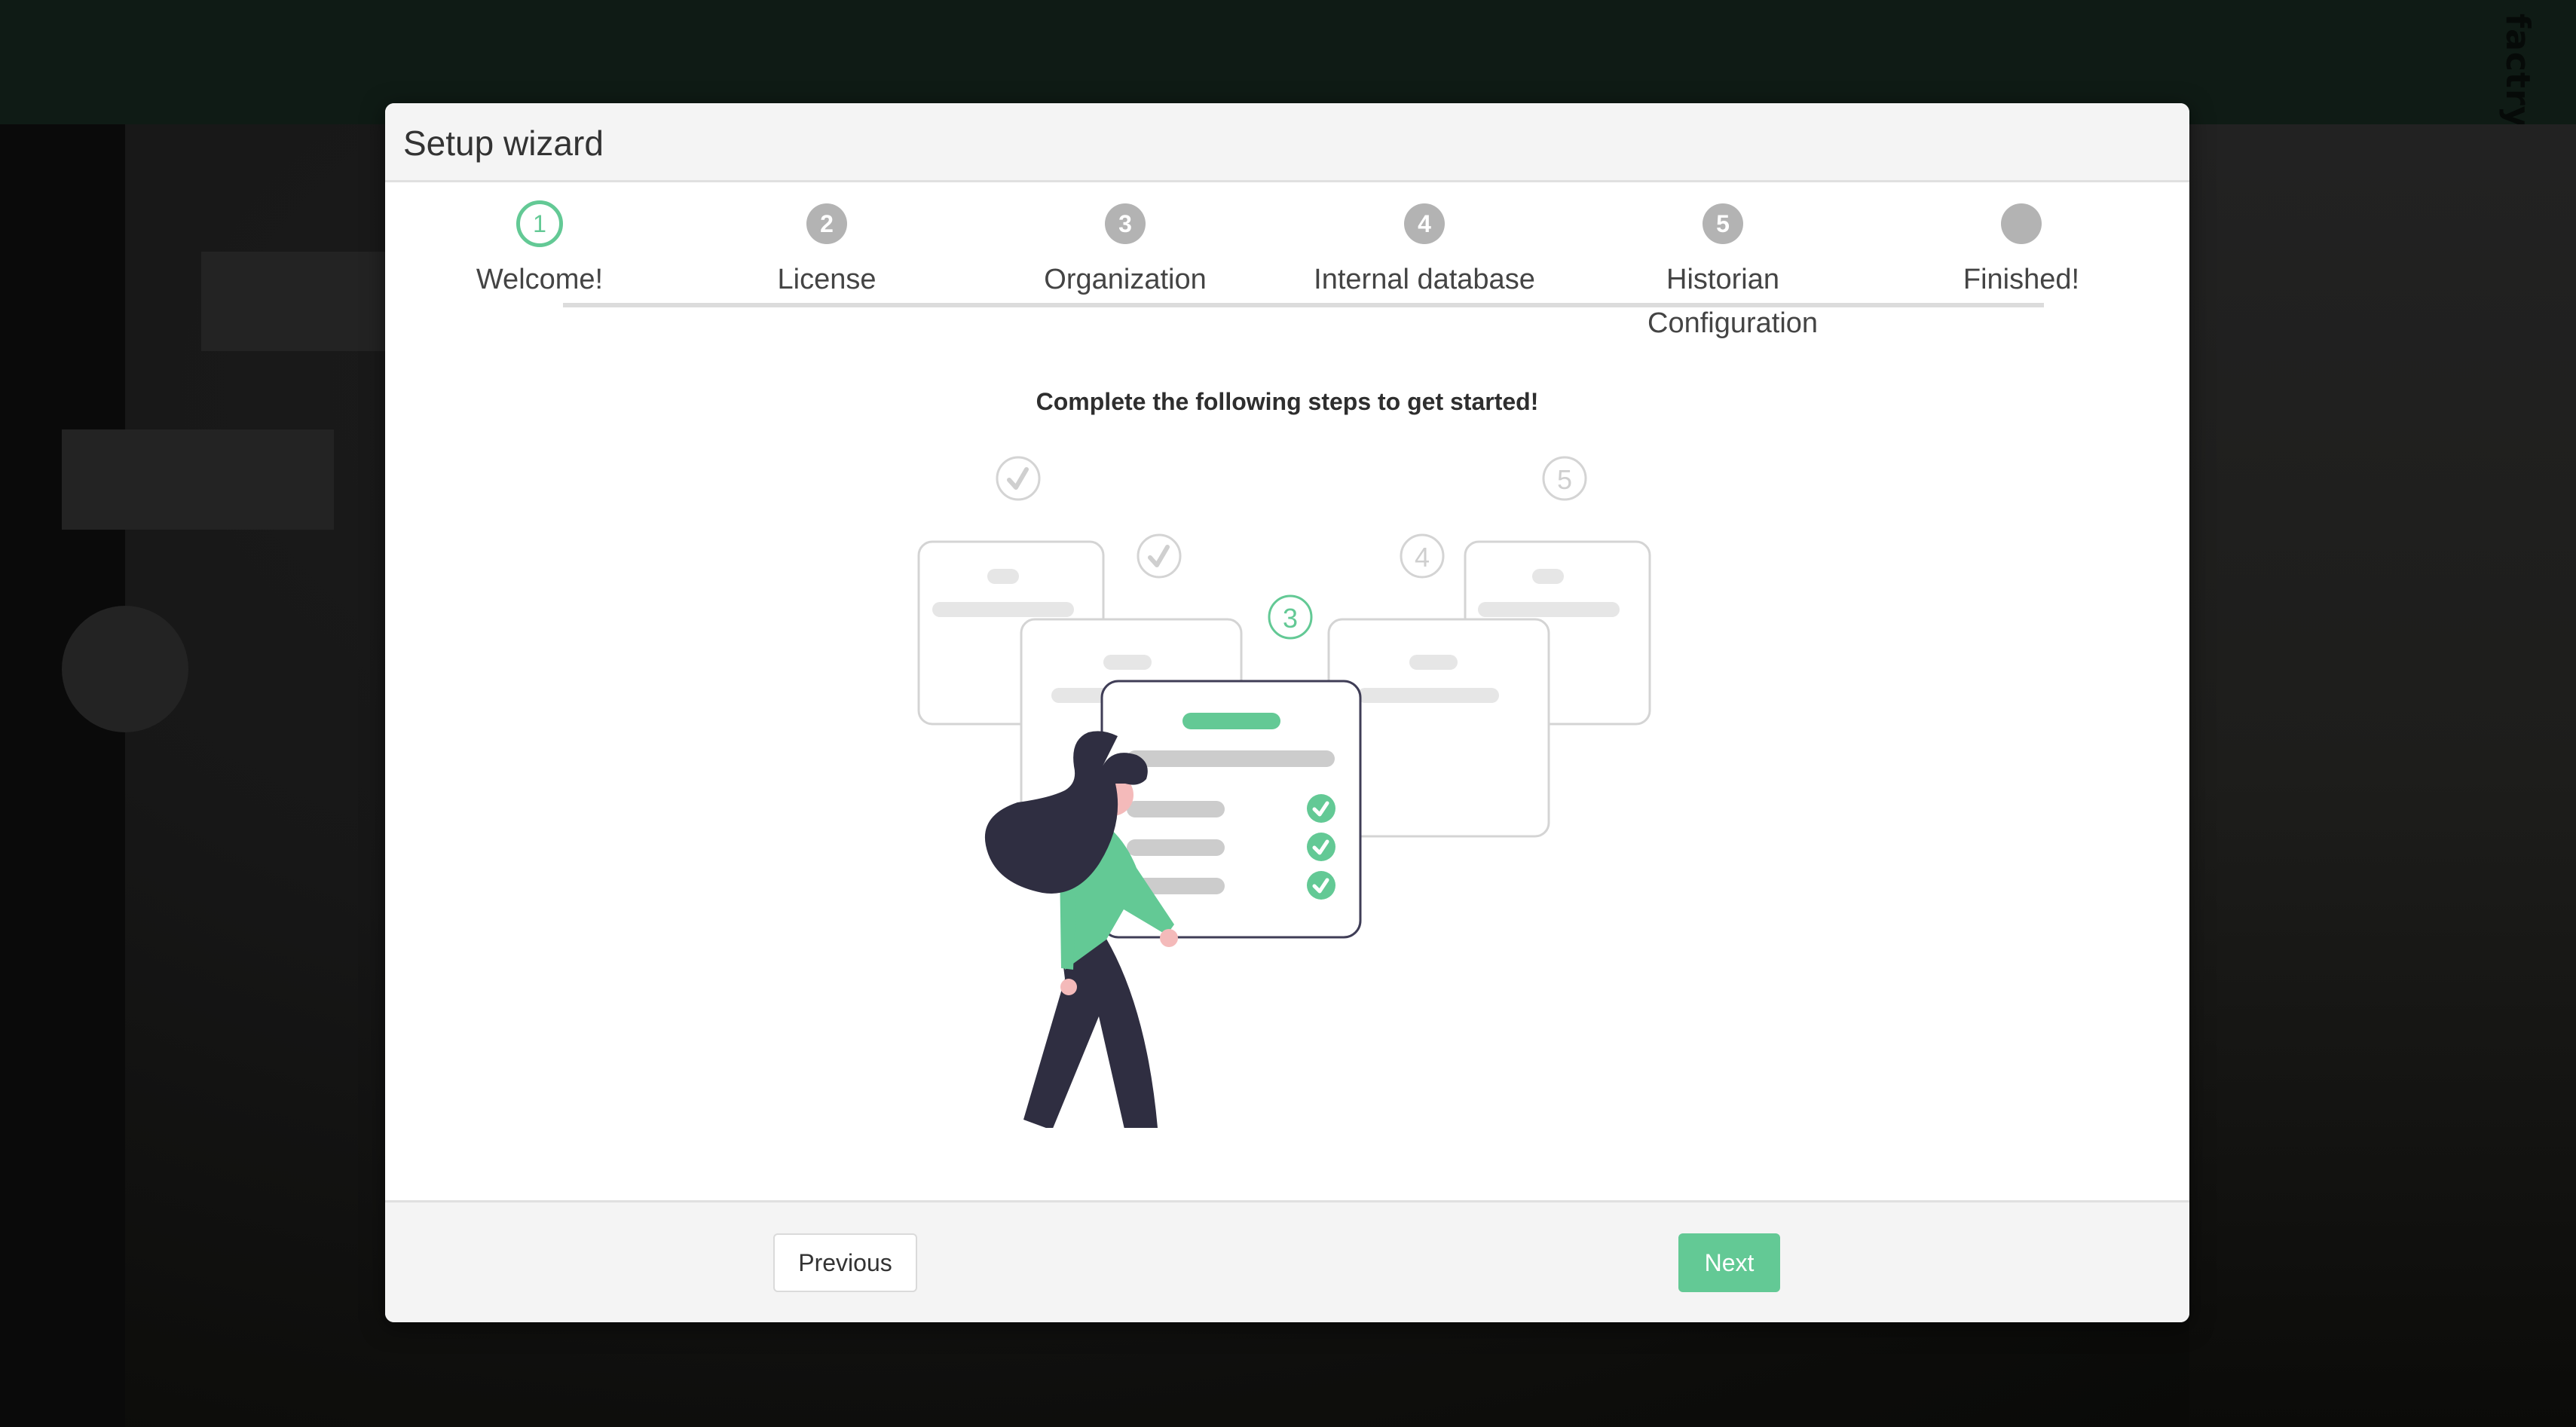  I want to click on step-indicator: 4, so click(1424, 224).